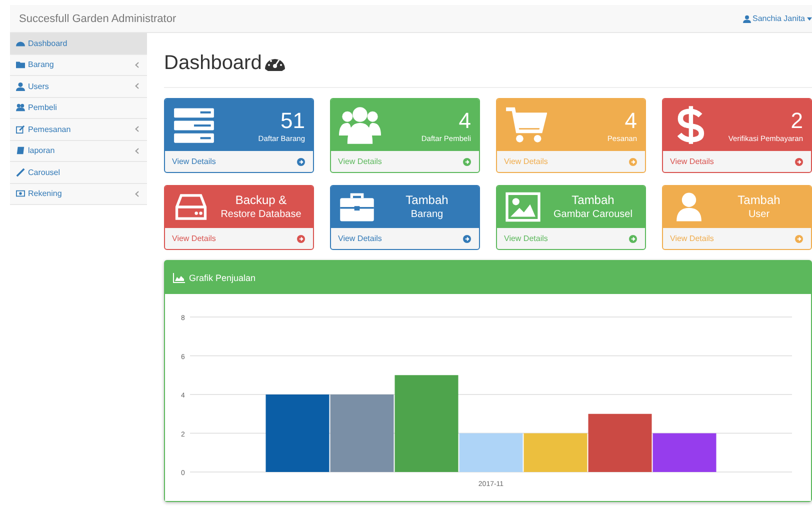  What do you see at coordinates (213, 63) in the screenshot?
I see `page-title: Dashboard` at bounding box center [213, 63].